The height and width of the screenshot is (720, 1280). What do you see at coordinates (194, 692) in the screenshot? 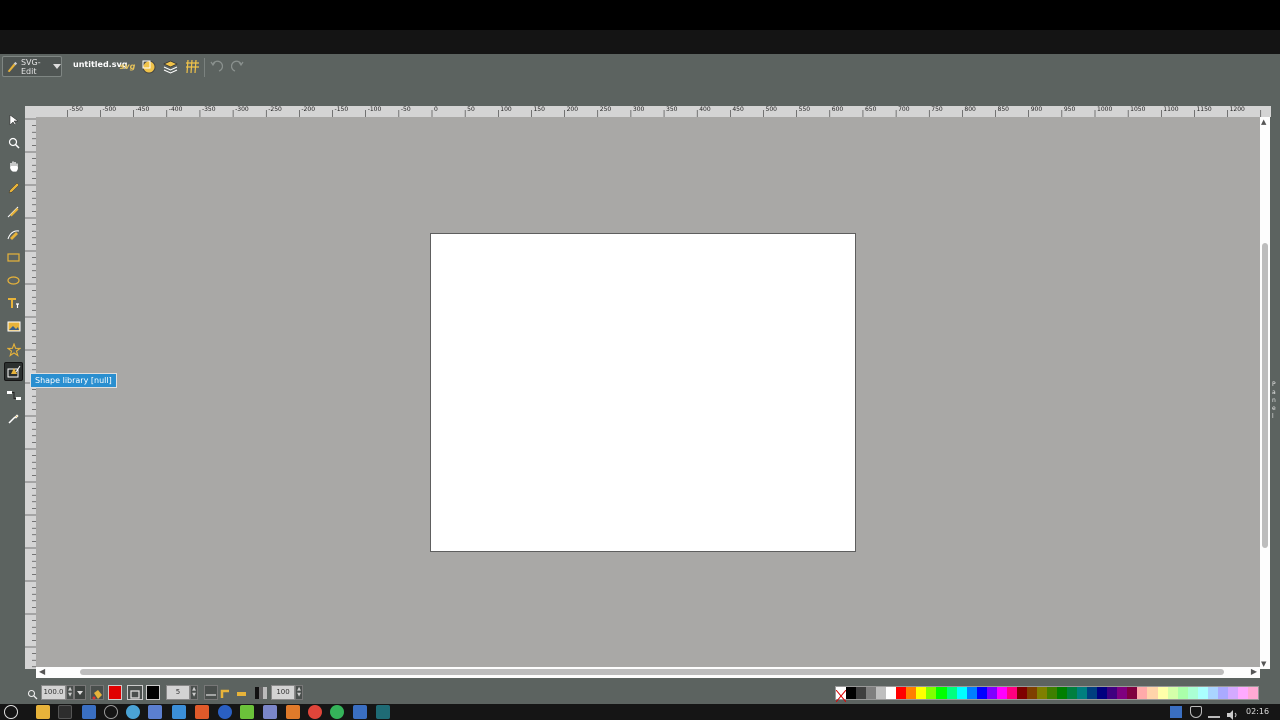
I see `stroke-width-stepper: ▲ ▼` at bounding box center [194, 692].